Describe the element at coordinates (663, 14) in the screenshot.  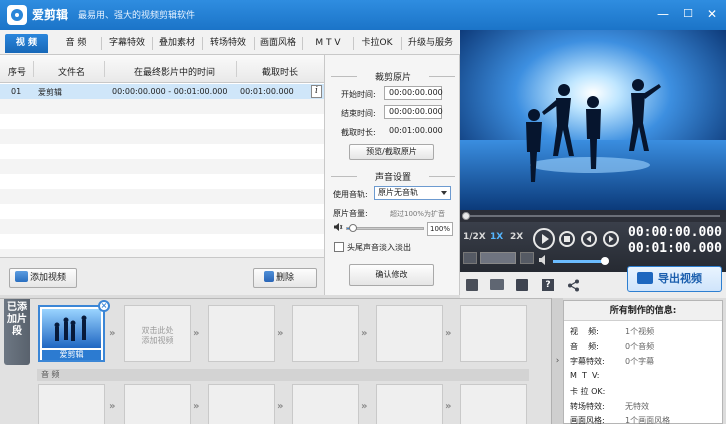
I see `minimize-button: —` at that location.